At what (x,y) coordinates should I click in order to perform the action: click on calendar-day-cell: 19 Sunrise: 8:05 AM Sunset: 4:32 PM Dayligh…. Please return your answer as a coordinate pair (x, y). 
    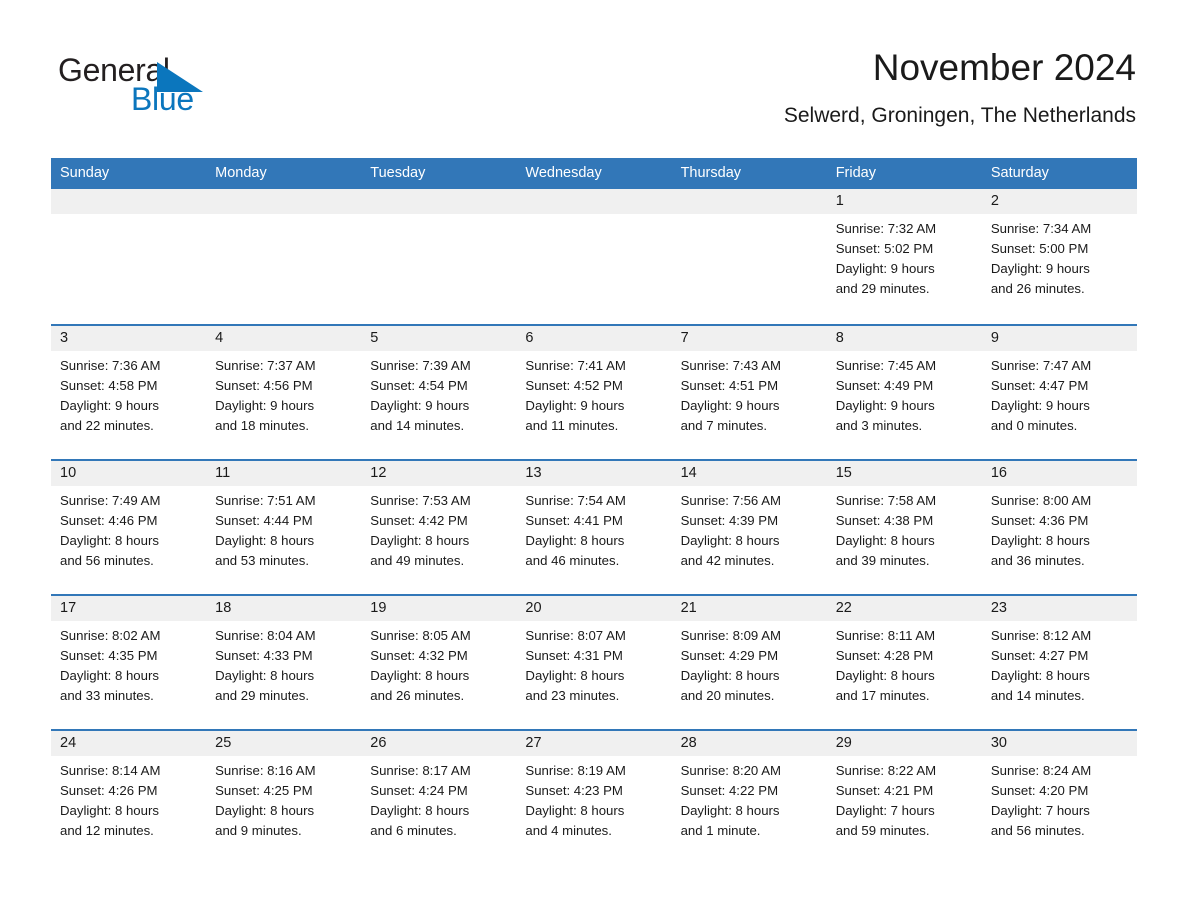
    Looking at the image, I should click on (439, 662).